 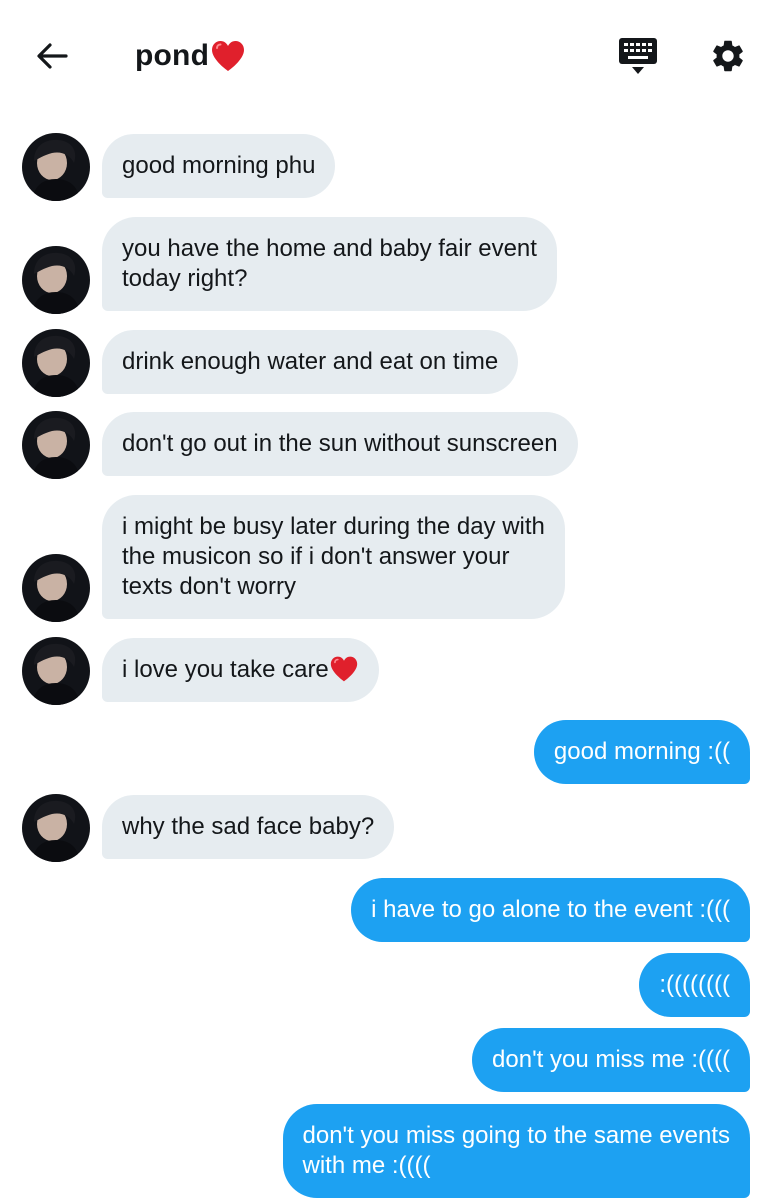 I want to click on incoming-message: drink enough water and eat on time, so click(x=310, y=362).